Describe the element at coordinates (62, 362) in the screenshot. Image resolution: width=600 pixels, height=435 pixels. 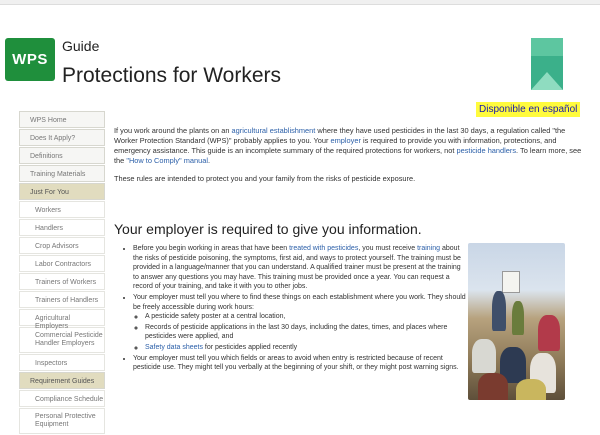
I see `sidebar-item-inspectors: Inspectors` at that location.